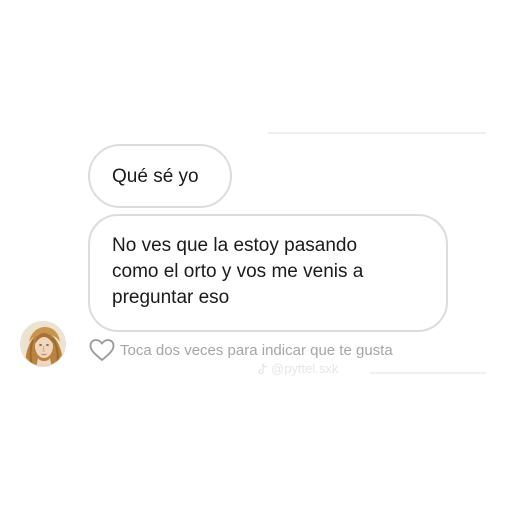 The height and width of the screenshot is (512, 512). Describe the element at coordinates (102, 350) in the screenshot. I see `heart-outline-icon` at that location.